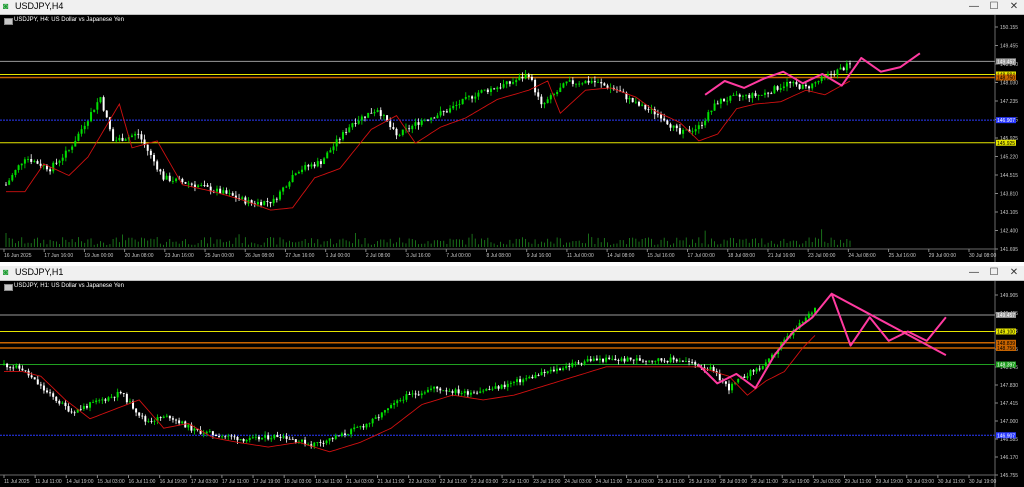 The image size is (1024, 487). What do you see at coordinates (539, 256) in the screenshot?
I see `x-tick-label: 9 Jul 16:00` at bounding box center [539, 256].